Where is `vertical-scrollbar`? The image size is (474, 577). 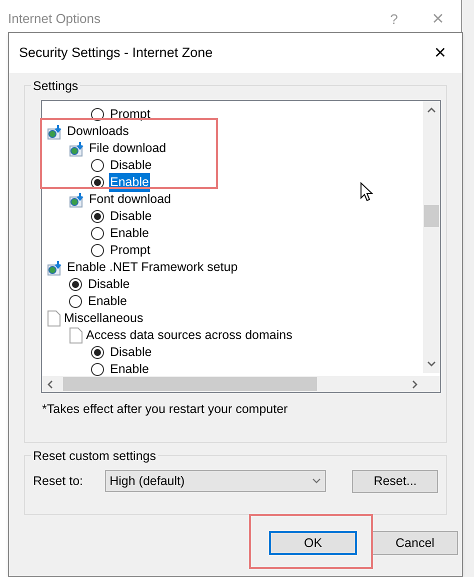 vertical-scrollbar is located at coordinates (431, 237).